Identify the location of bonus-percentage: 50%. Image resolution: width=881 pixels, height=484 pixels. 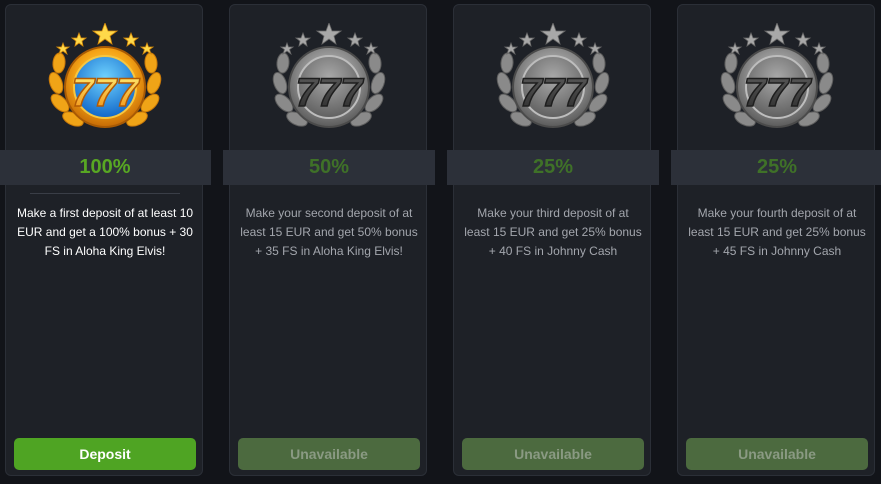
(329, 167).